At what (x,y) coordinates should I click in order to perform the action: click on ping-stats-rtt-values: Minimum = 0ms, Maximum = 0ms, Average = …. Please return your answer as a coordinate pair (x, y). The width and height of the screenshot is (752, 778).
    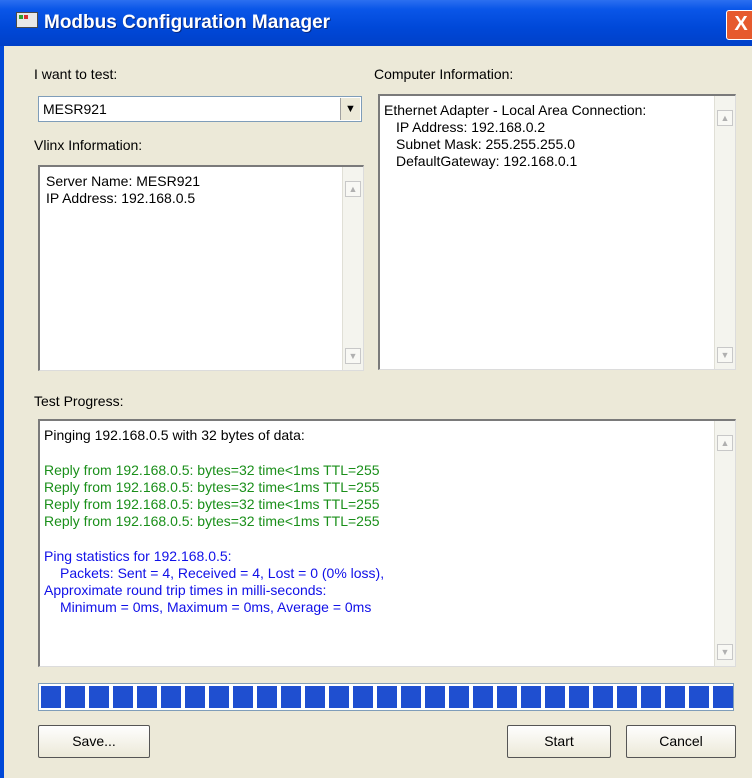
    Looking at the image, I should click on (216, 607).